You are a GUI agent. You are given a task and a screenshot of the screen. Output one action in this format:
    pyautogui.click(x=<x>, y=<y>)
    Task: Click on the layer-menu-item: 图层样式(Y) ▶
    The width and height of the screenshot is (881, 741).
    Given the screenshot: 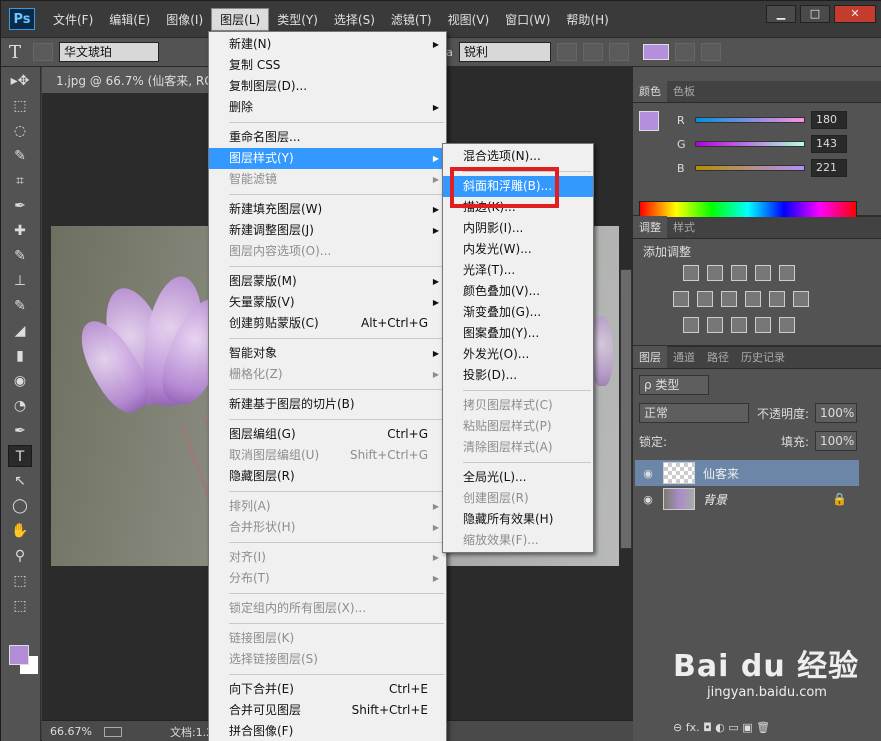 What is the action you would take?
    pyautogui.click(x=327, y=158)
    